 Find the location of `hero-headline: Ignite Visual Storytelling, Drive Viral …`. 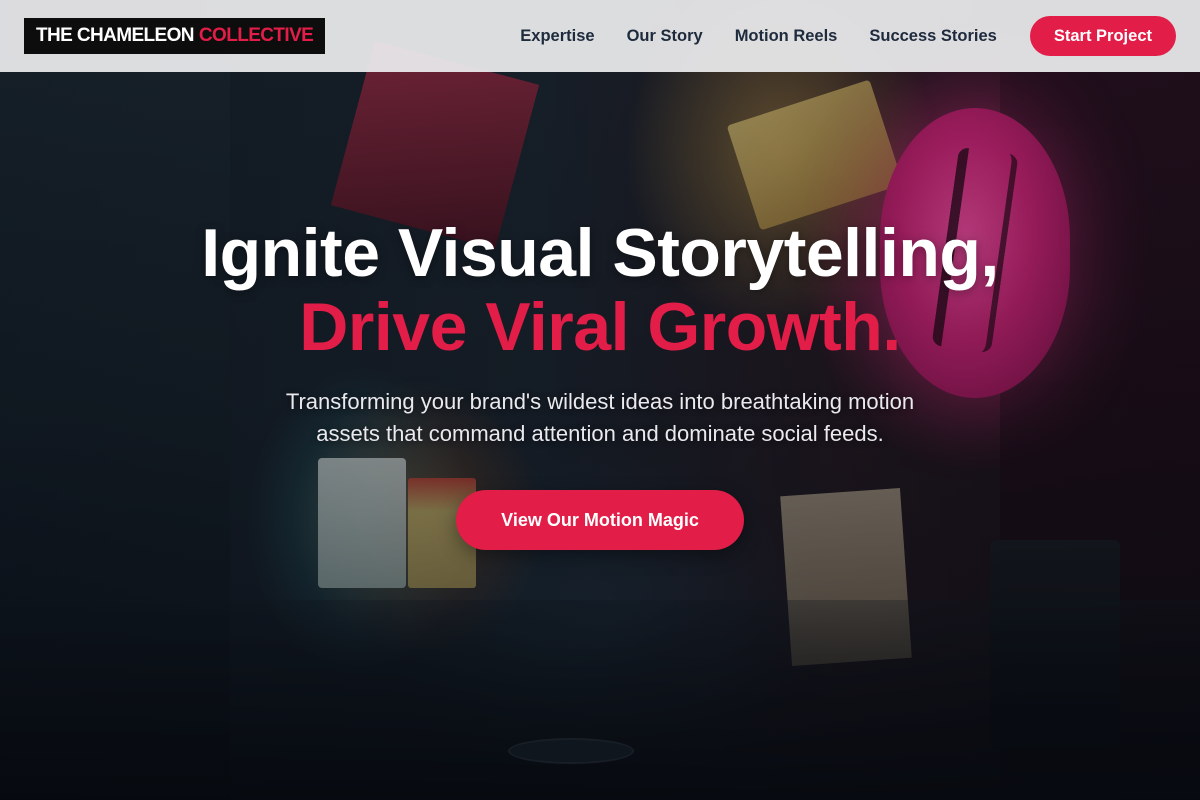

hero-headline: Ignite Visual Storytelling, Drive Viral … is located at coordinates (600, 290).